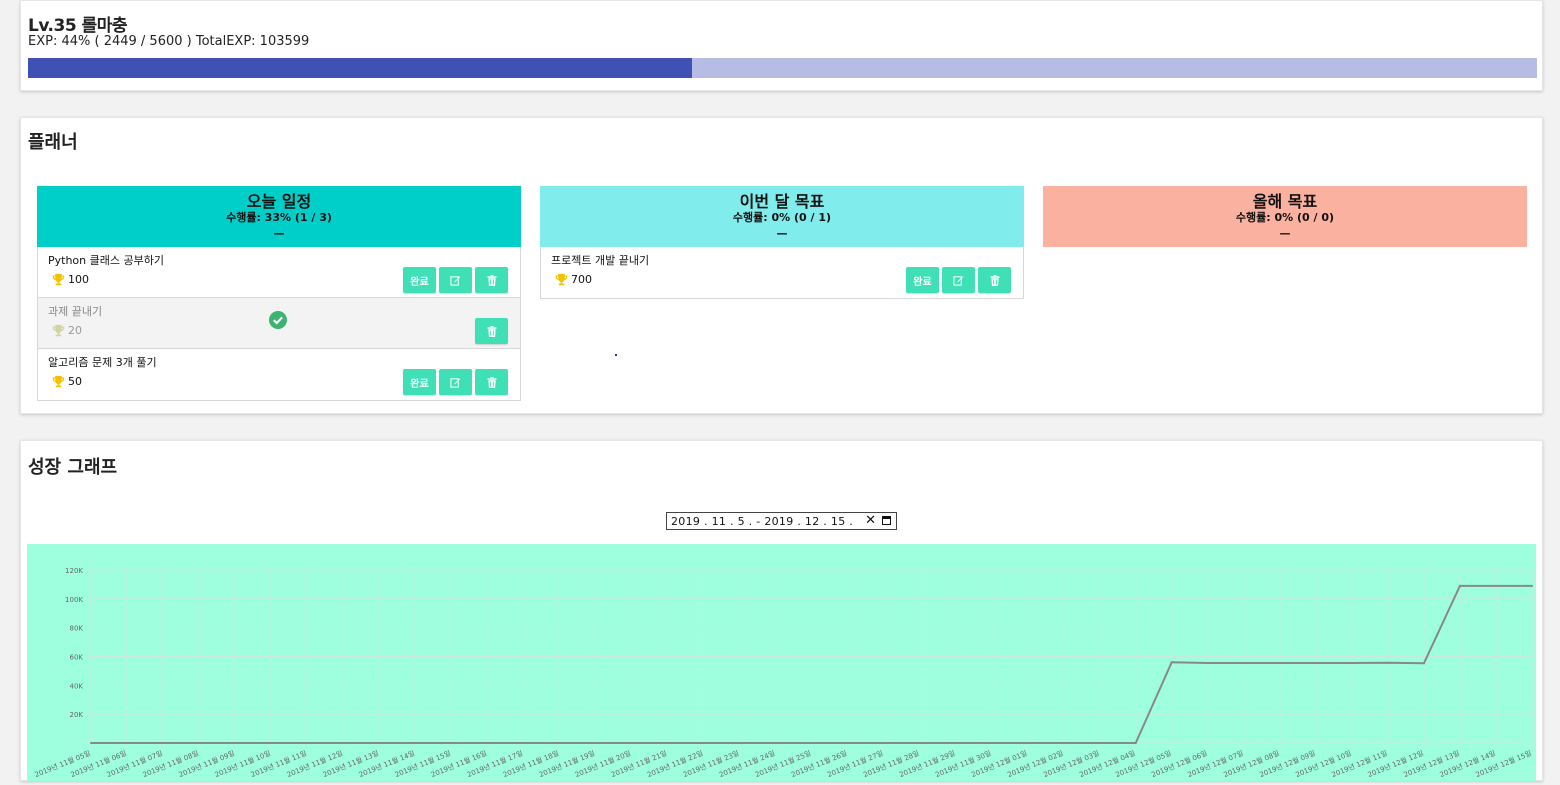 This screenshot has height=785, width=1560. I want to click on today-header: 오늘 일정 수행률: 33% (1 / 3) —, so click(279, 216).